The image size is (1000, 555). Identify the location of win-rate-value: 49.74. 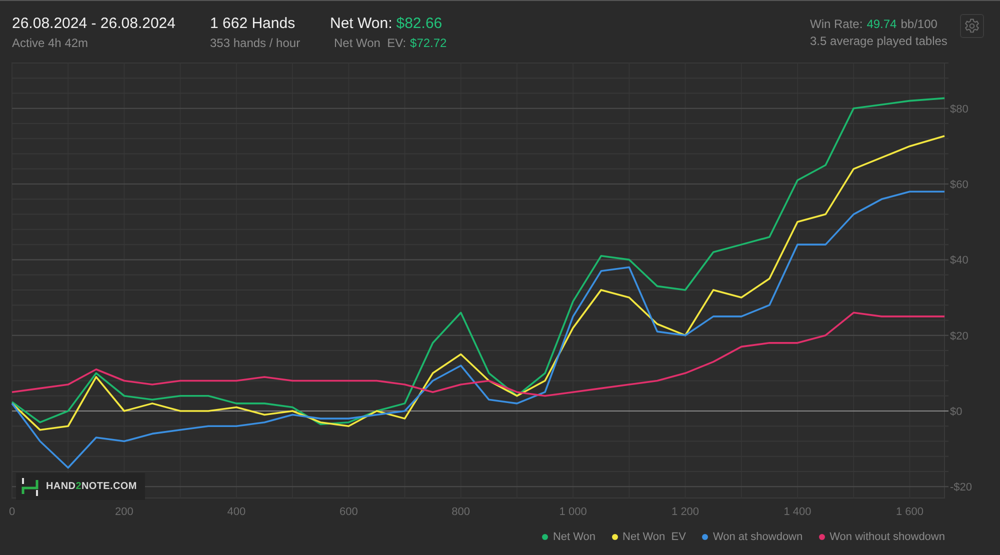
(881, 24).